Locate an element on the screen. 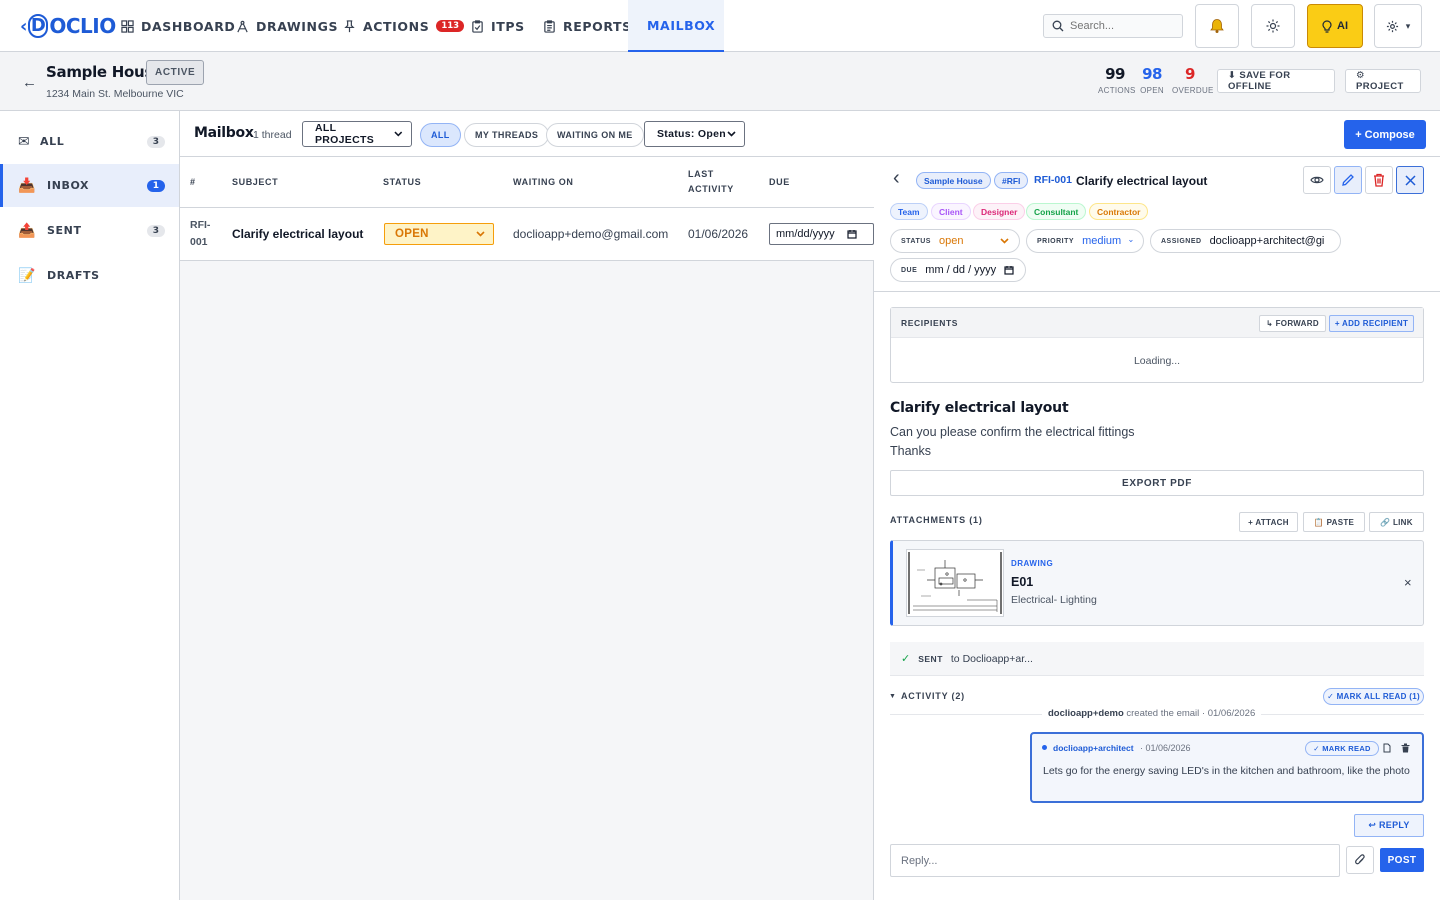 This screenshot has width=1440, height=900. sidebar-item-all: ✉ ALL 3 is located at coordinates (89, 141).